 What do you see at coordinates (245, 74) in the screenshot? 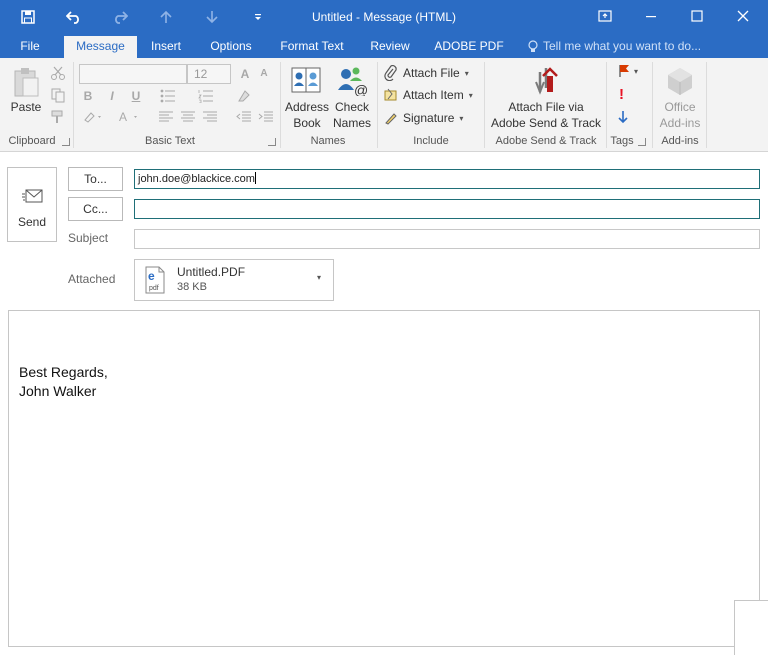
I see `grow-font-icon: A` at bounding box center [245, 74].